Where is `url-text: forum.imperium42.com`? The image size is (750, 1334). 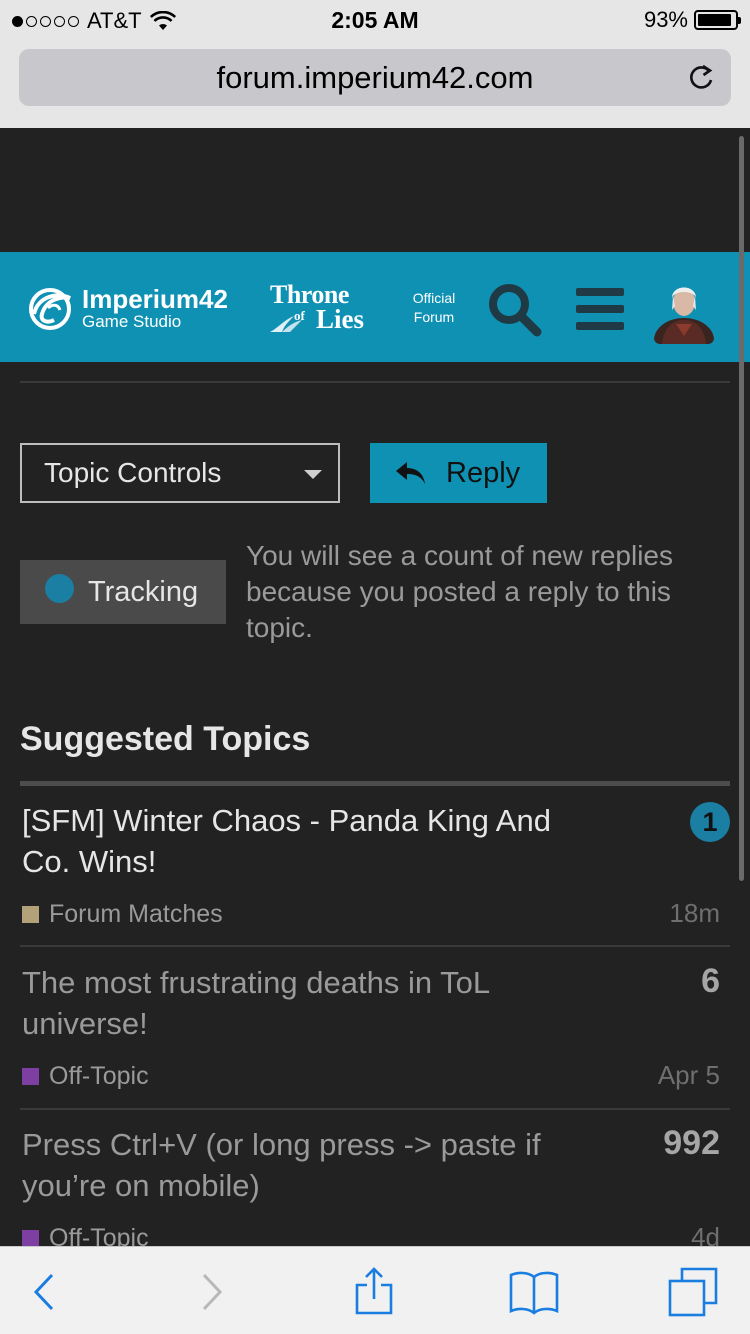 url-text: forum.imperium42.com is located at coordinates (375, 78).